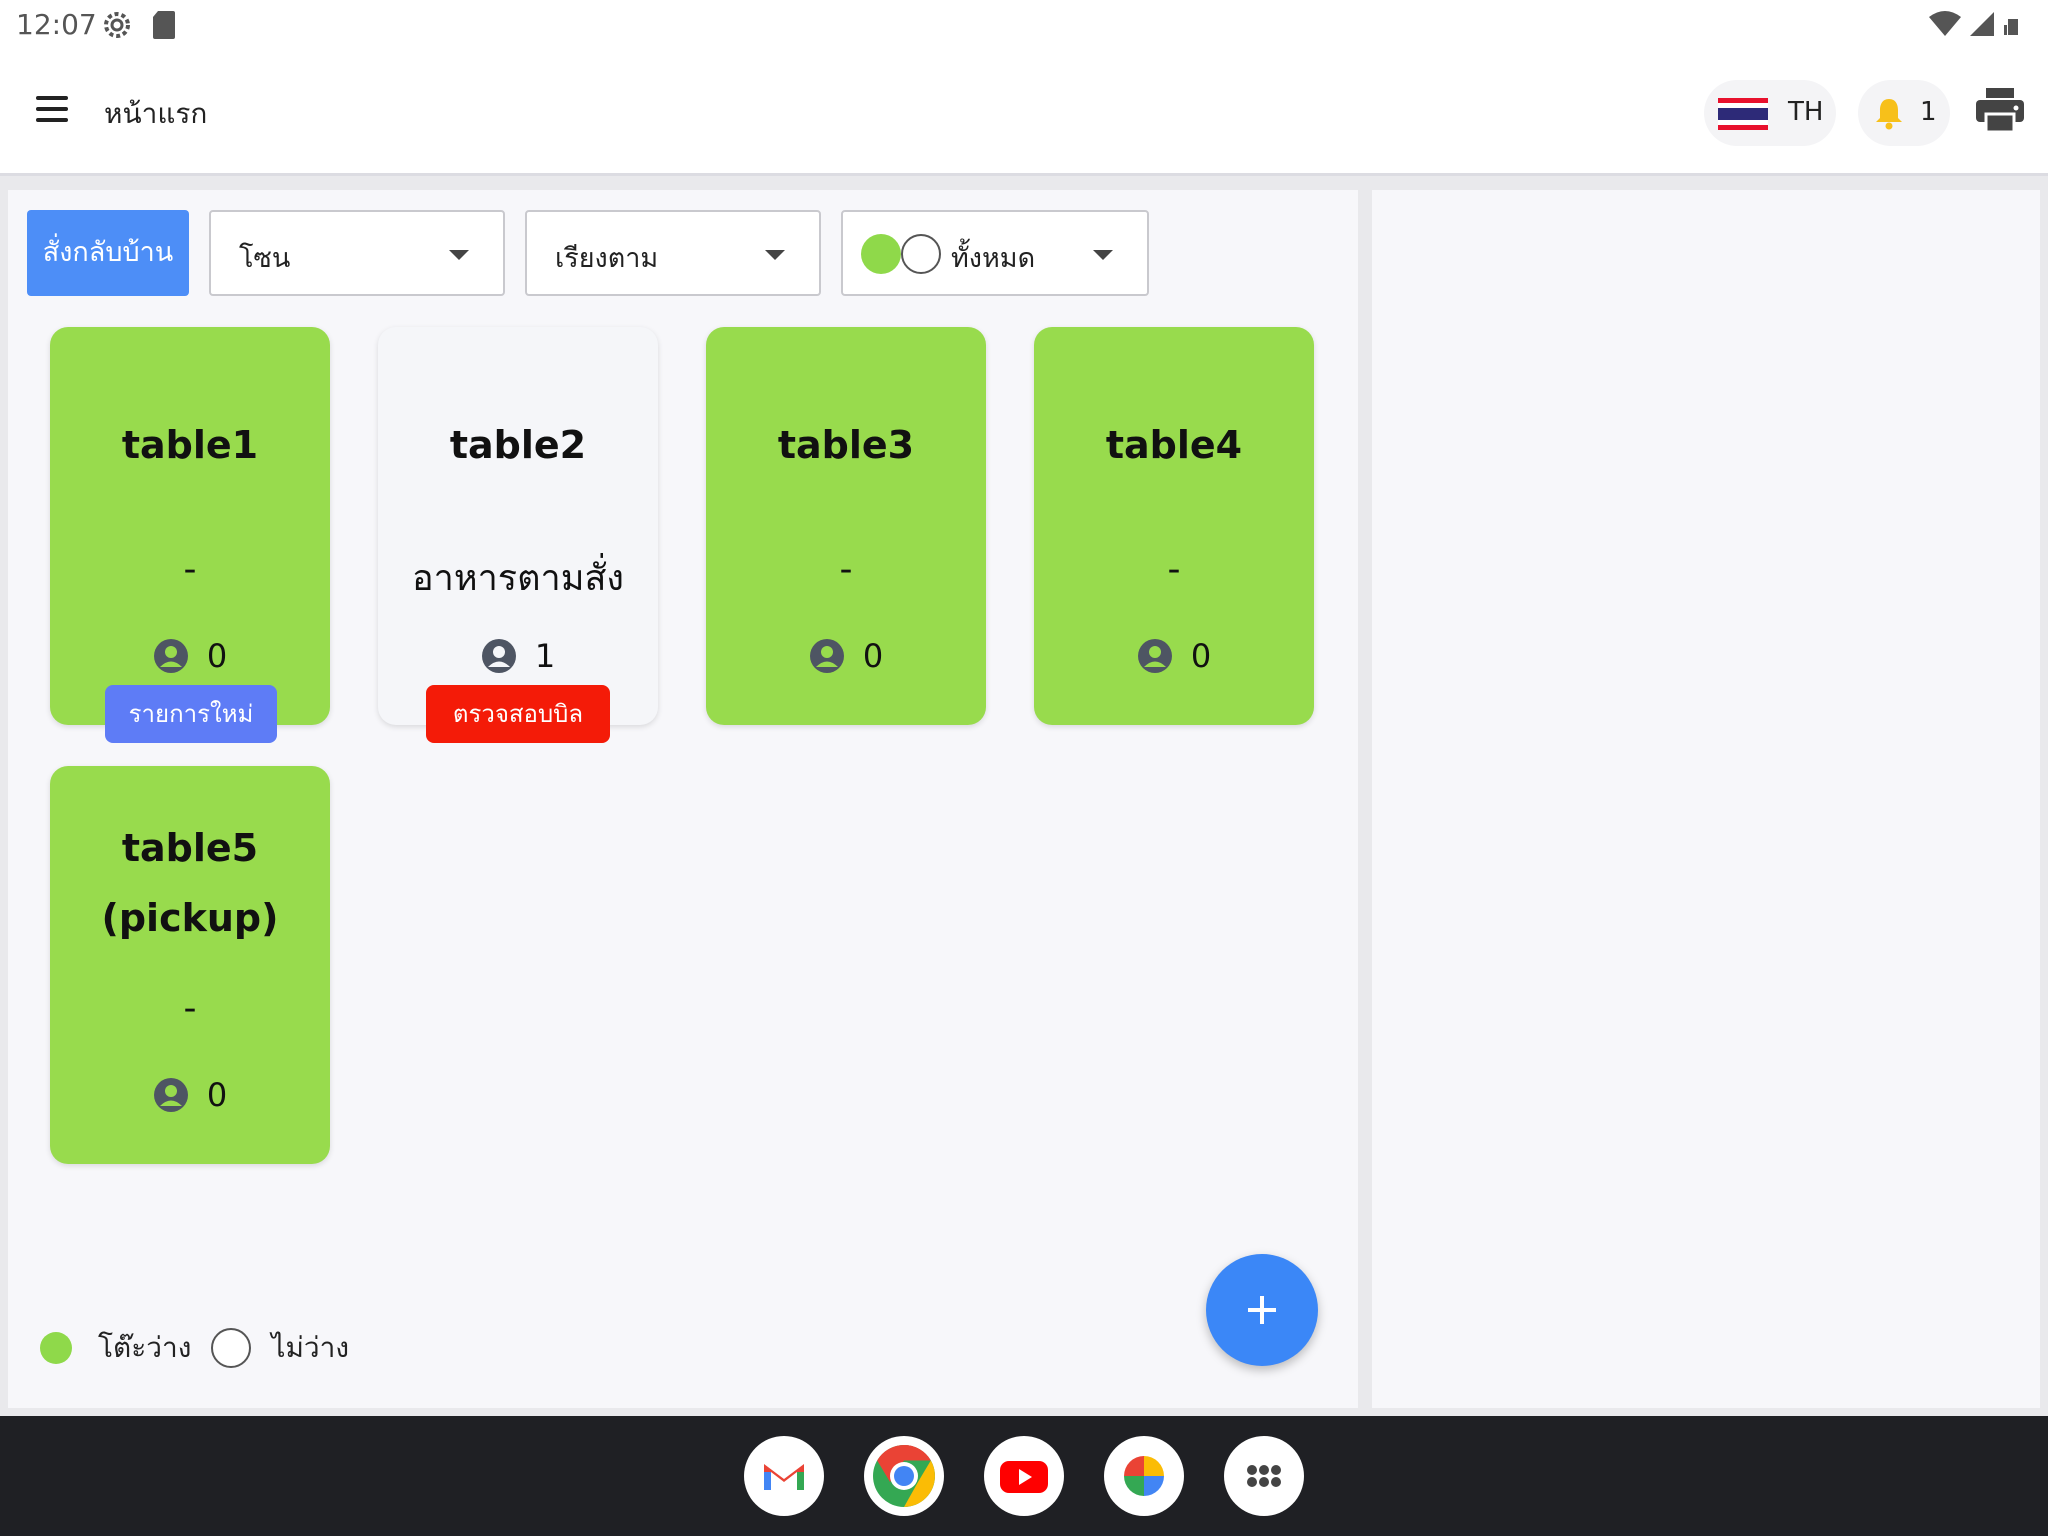 The image size is (2048, 1536). What do you see at coordinates (1928, 112) in the screenshot?
I see `notification-count: 1` at bounding box center [1928, 112].